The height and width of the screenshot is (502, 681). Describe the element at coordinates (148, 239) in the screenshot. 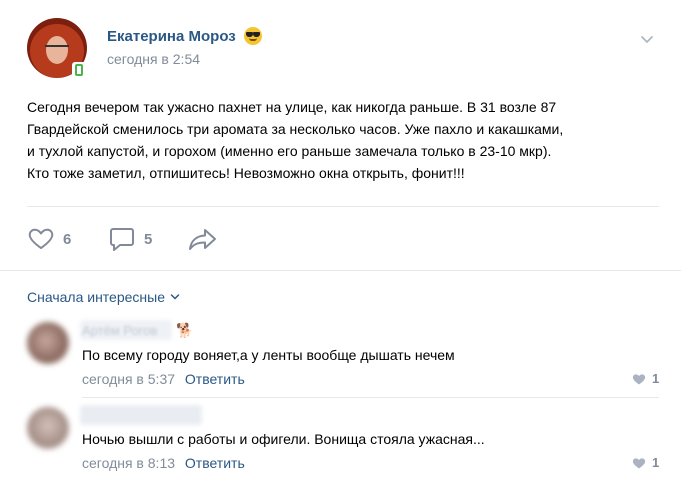

I see `comment-count: 5` at that location.